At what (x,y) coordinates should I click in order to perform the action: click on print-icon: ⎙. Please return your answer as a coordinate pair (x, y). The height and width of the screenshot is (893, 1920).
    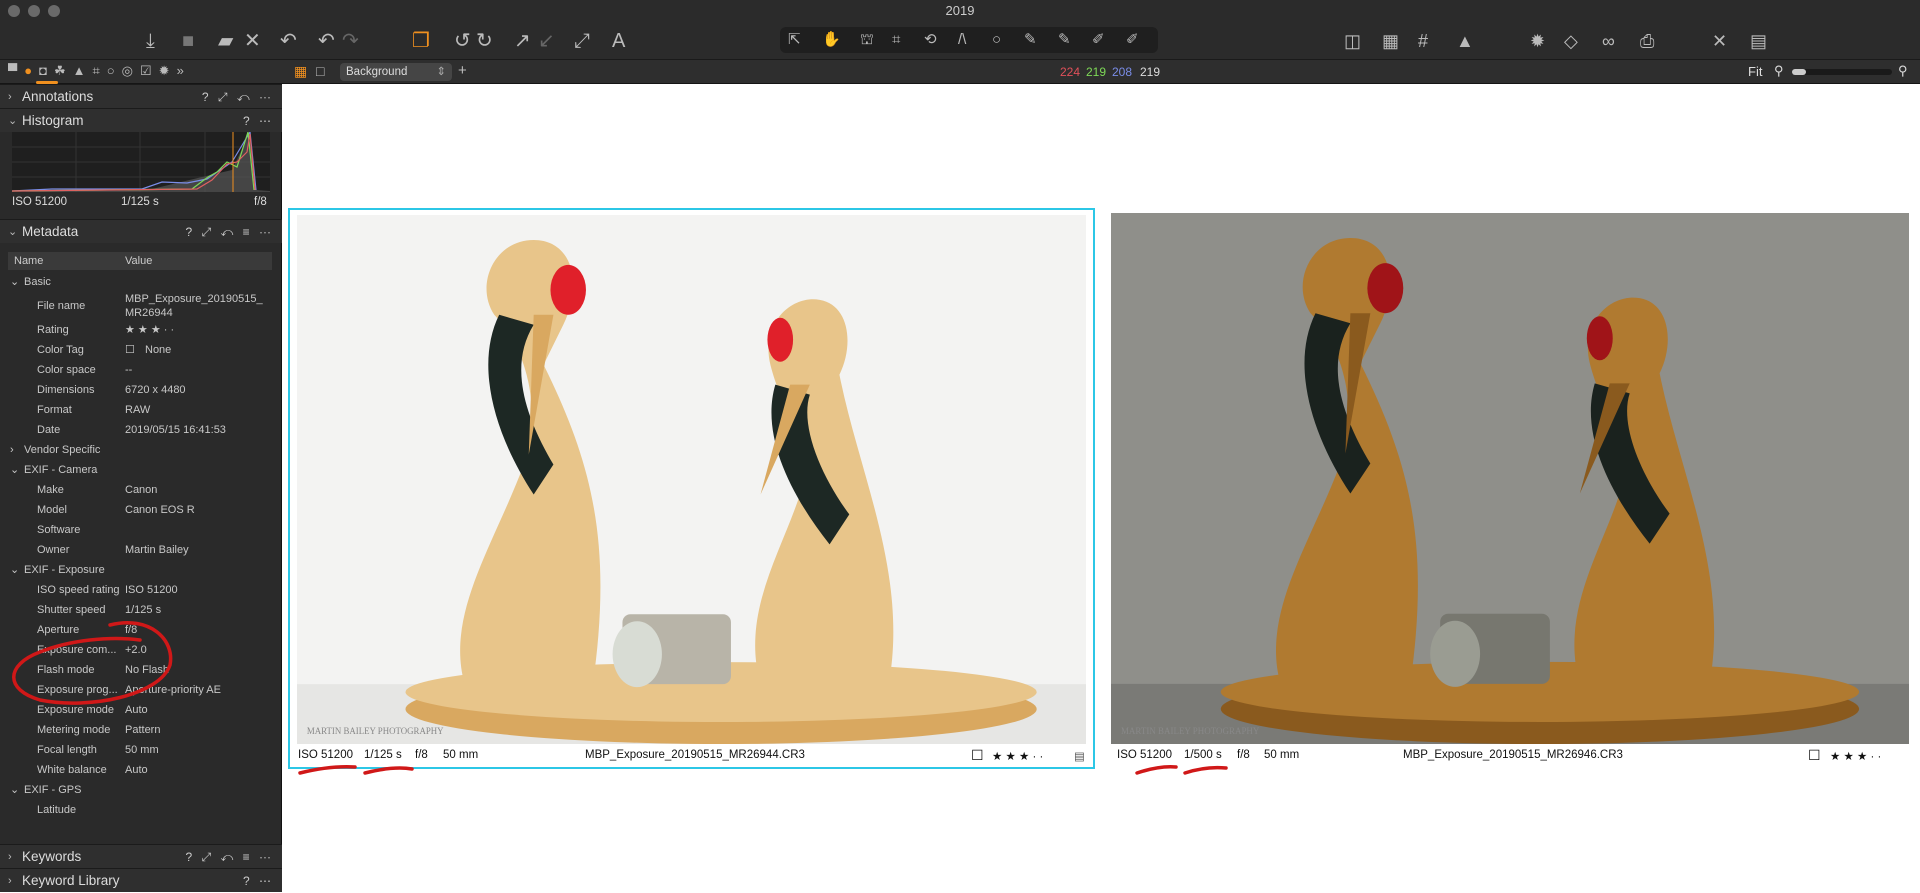
    Looking at the image, I should click on (1647, 41).